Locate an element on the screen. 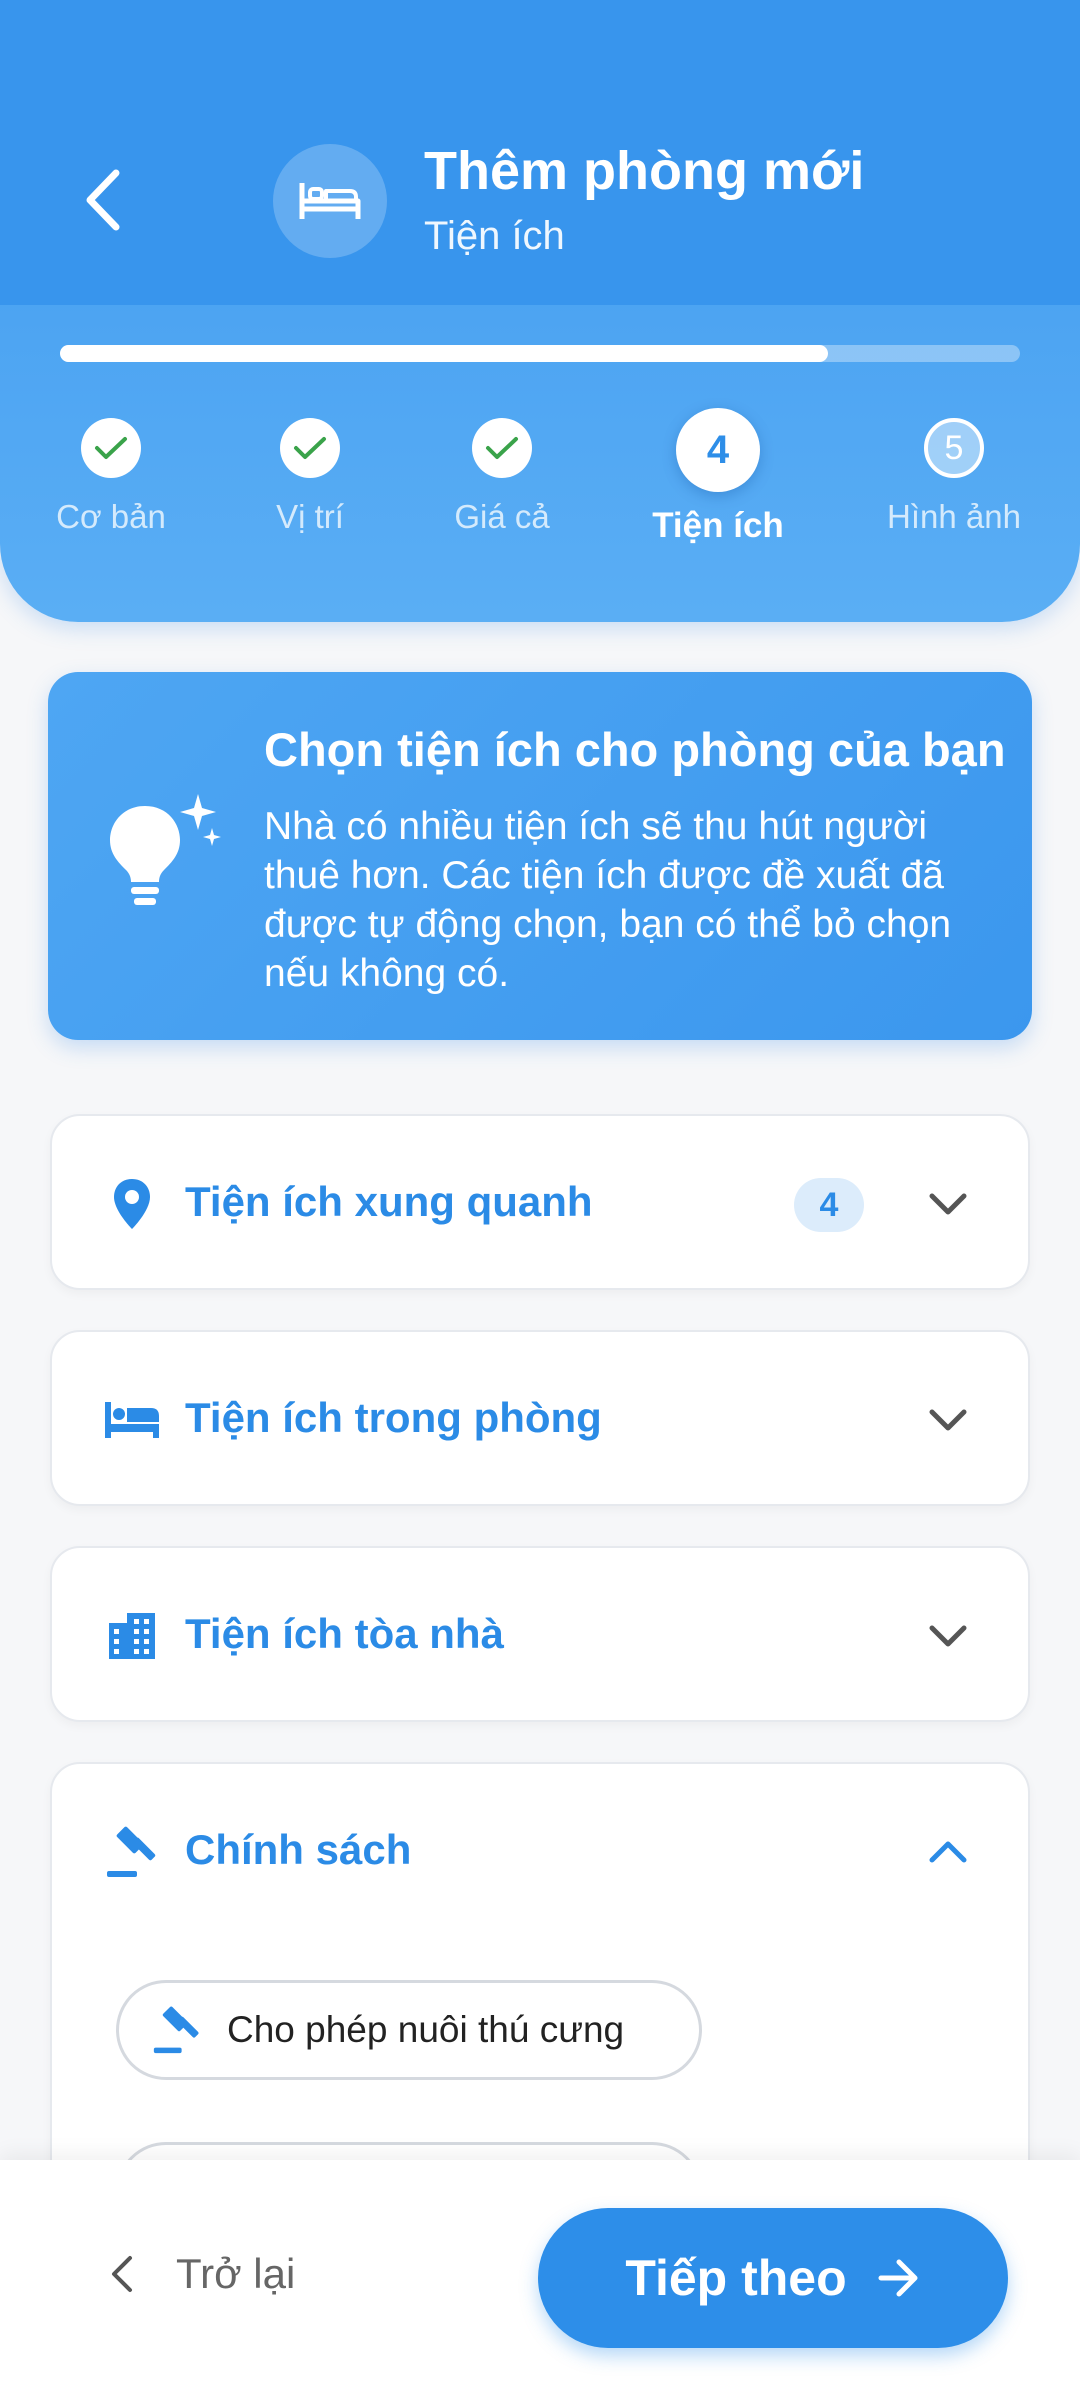 The height and width of the screenshot is (2400, 1080). step-location: Vị trí is located at coordinates (310, 472).